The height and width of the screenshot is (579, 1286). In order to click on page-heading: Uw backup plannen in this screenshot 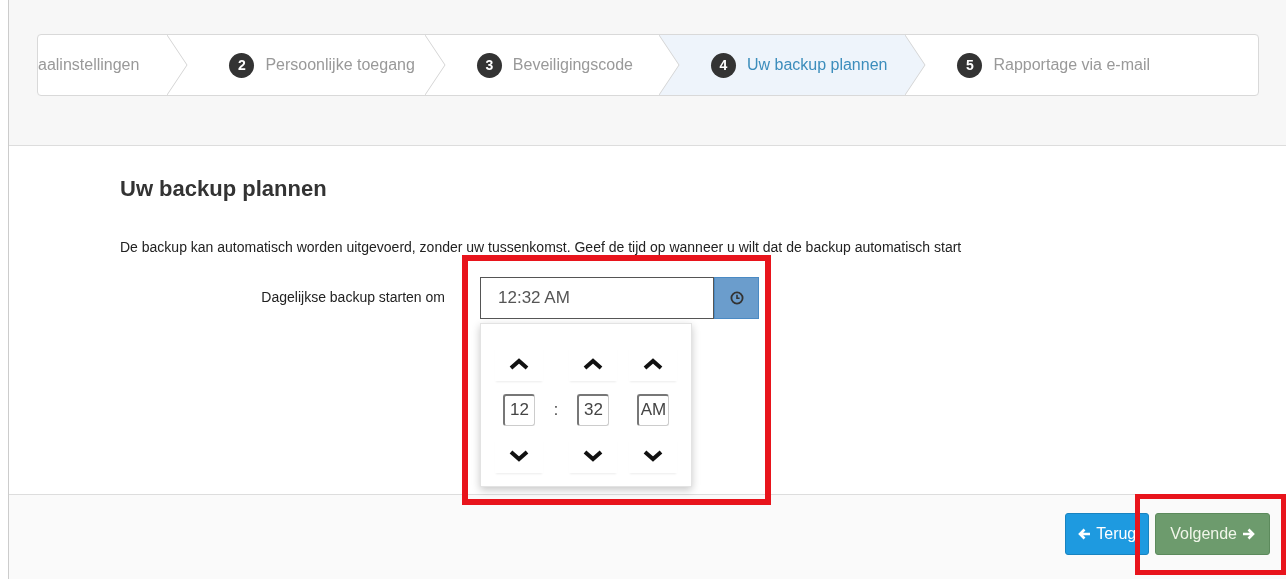, I will do `click(224, 189)`.